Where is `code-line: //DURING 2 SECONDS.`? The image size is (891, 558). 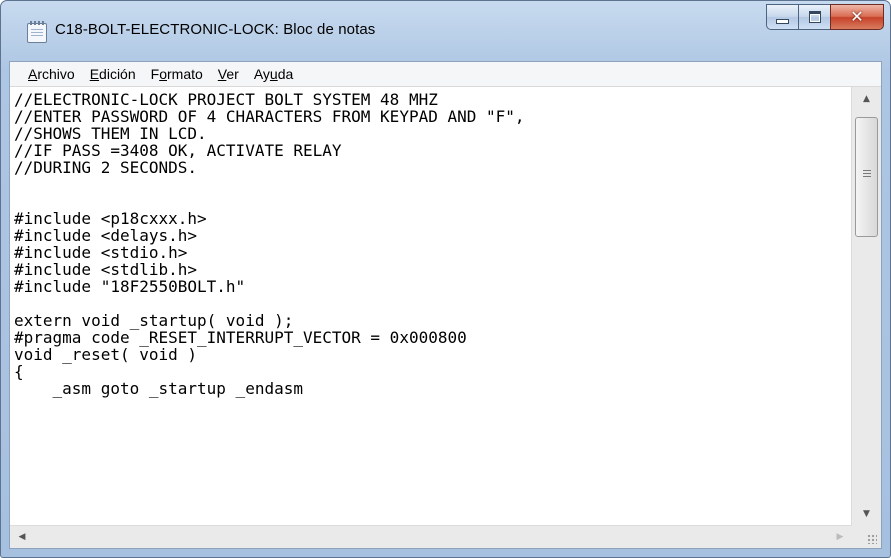 code-line: //DURING 2 SECONDS. is located at coordinates (106, 167).